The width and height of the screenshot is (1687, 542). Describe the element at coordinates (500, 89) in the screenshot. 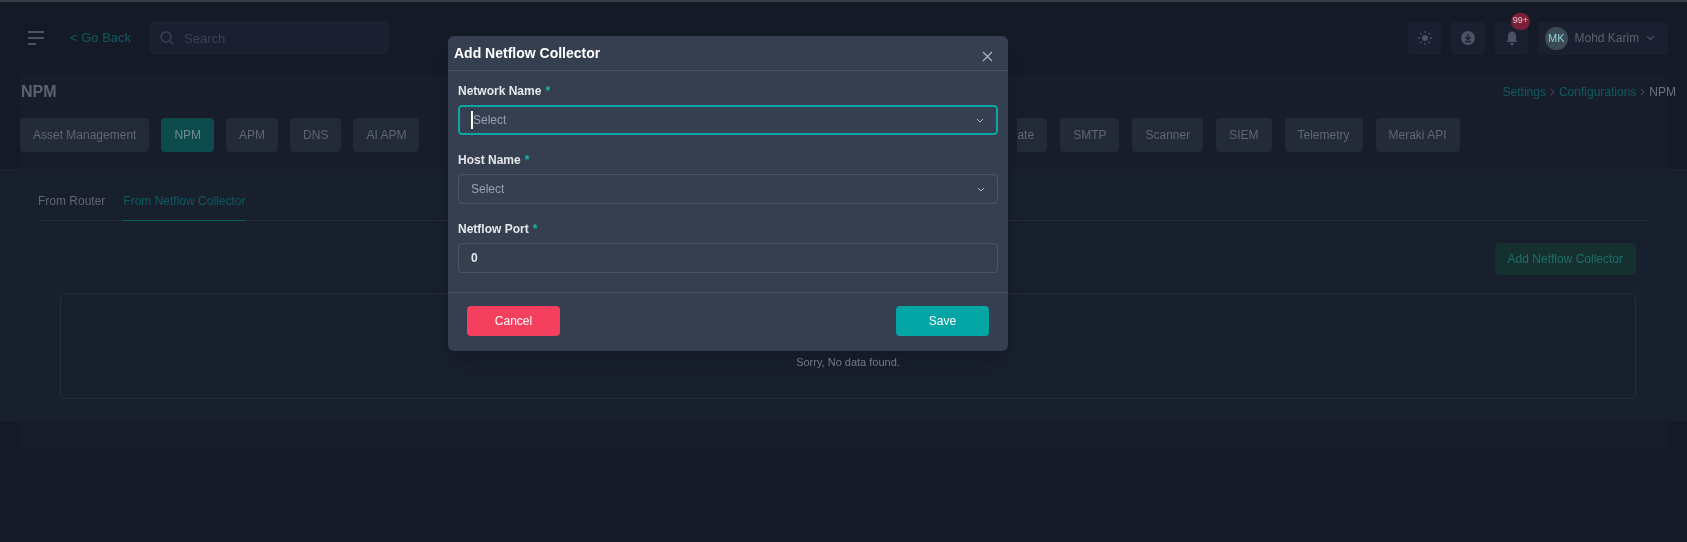

I see `field-label: Network Name` at that location.